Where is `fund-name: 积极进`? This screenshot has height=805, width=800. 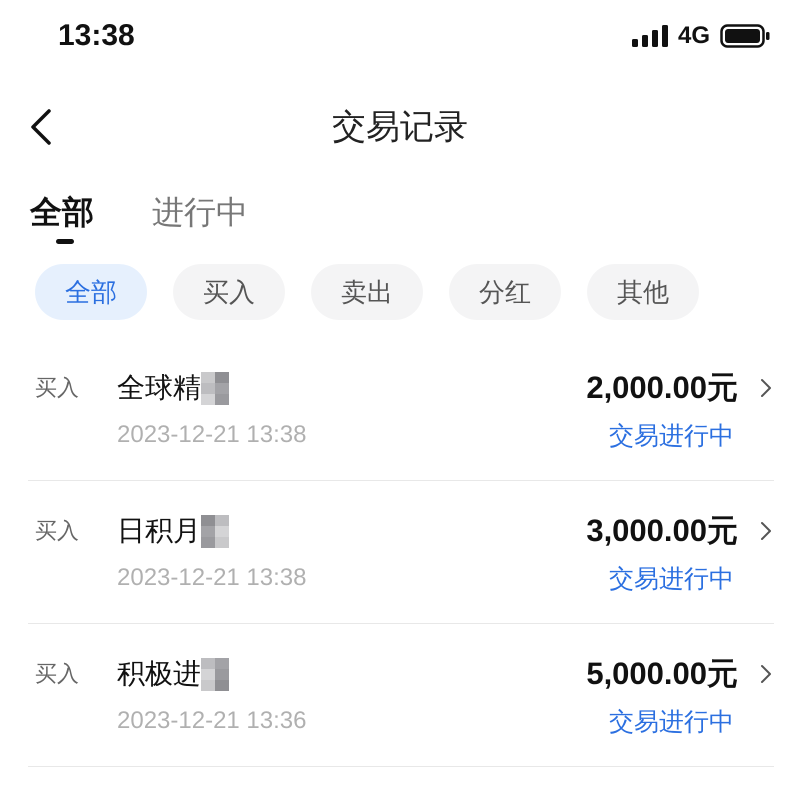 fund-name: 积极进 is located at coordinates (159, 674).